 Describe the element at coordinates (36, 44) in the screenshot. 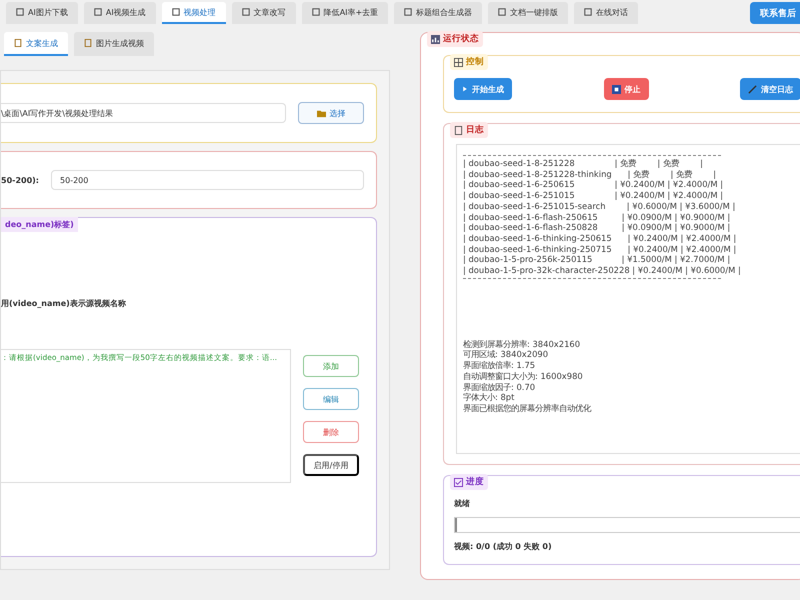

I see `sub-tab: 文案生成` at that location.